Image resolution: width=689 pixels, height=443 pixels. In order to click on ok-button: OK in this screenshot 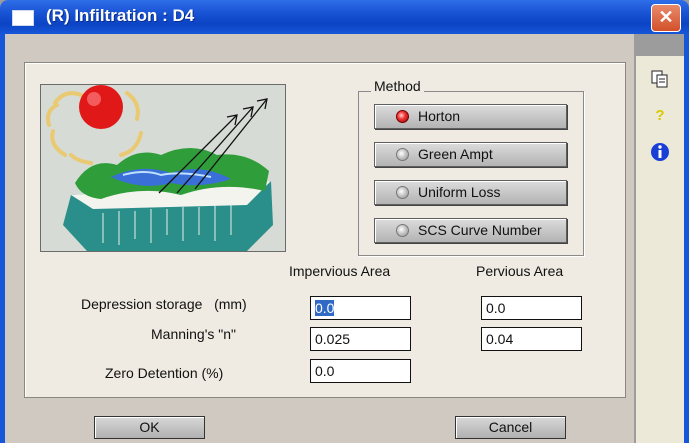, I will do `click(149, 427)`.